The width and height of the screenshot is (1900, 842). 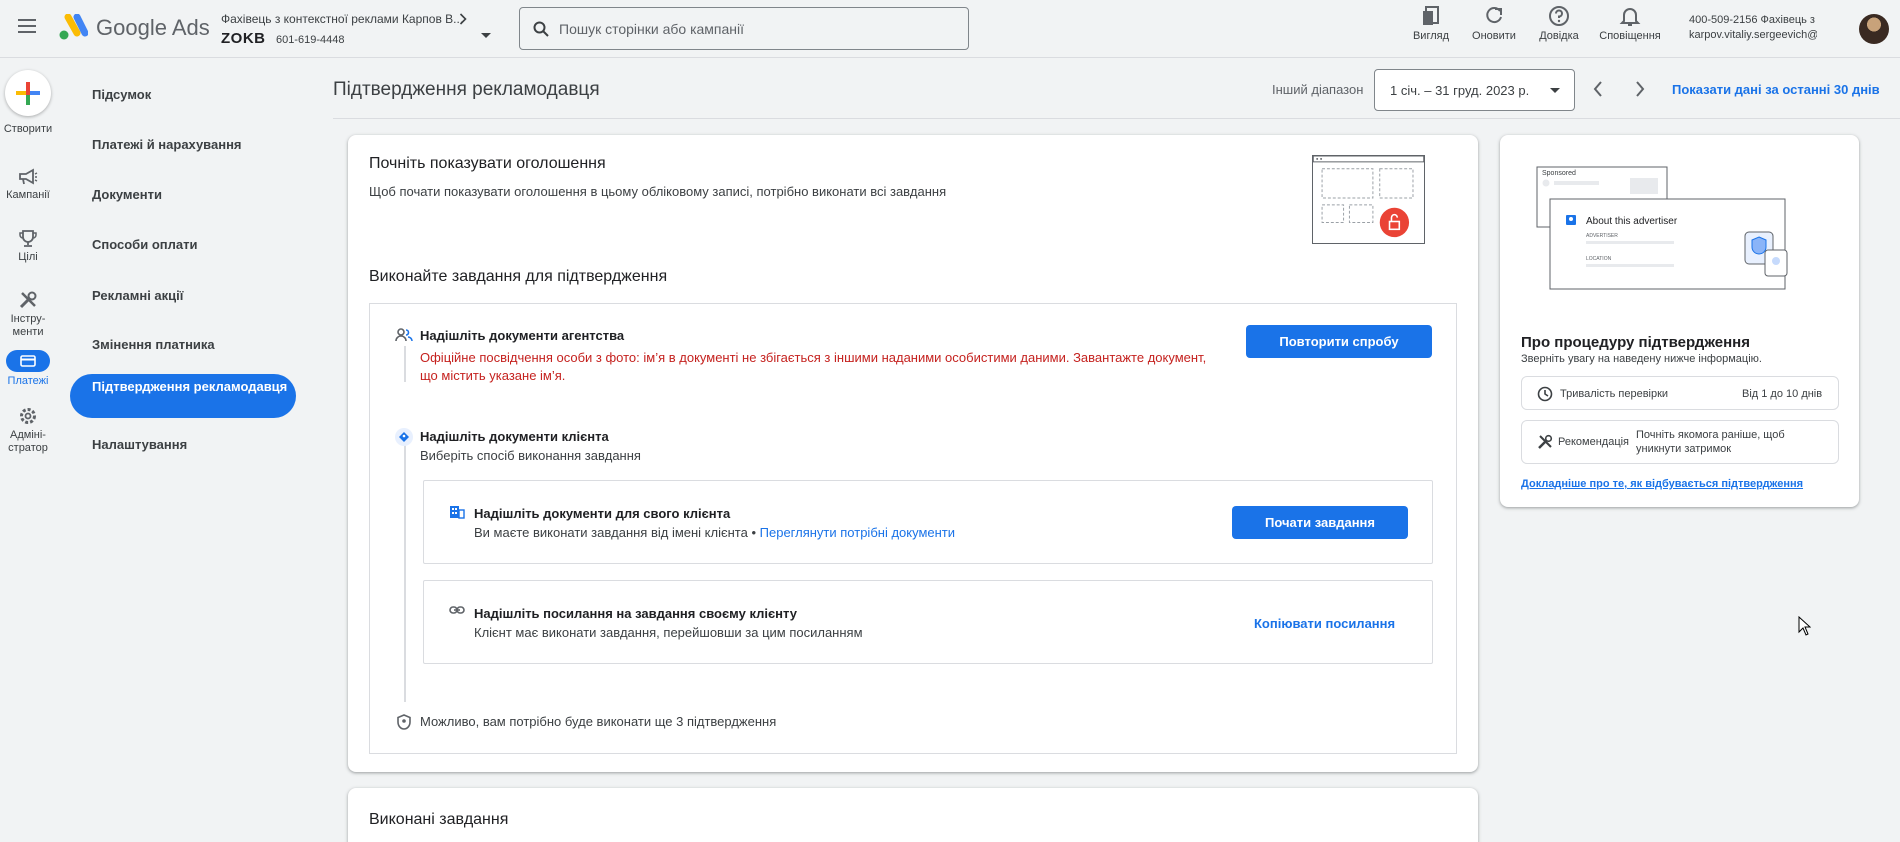 I want to click on avatar, so click(x=1874, y=29).